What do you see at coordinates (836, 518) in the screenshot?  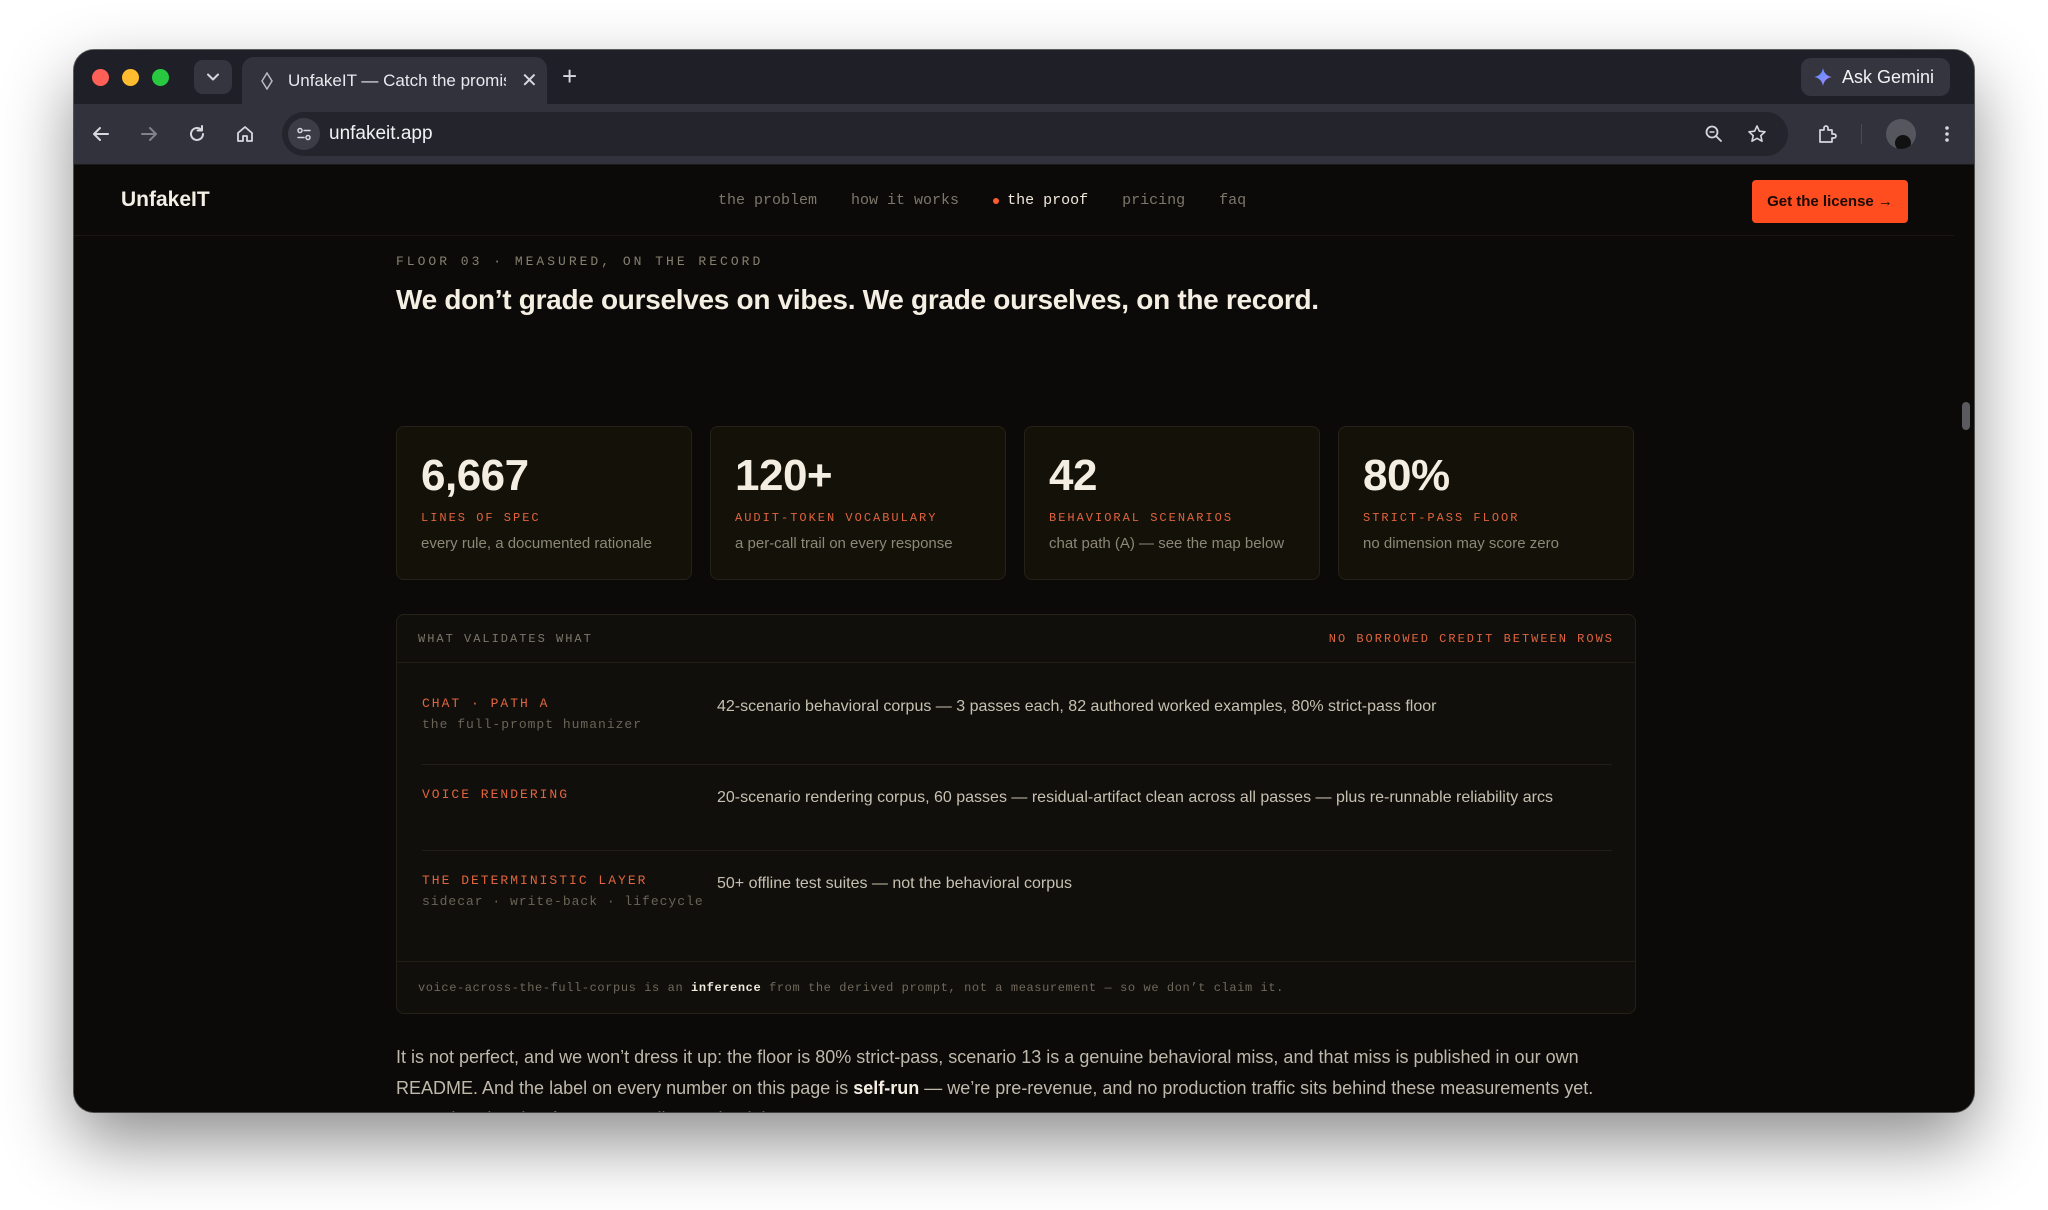 I see `stat-label: AUDIT-TOKEN VOCABULARY` at bounding box center [836, 518].